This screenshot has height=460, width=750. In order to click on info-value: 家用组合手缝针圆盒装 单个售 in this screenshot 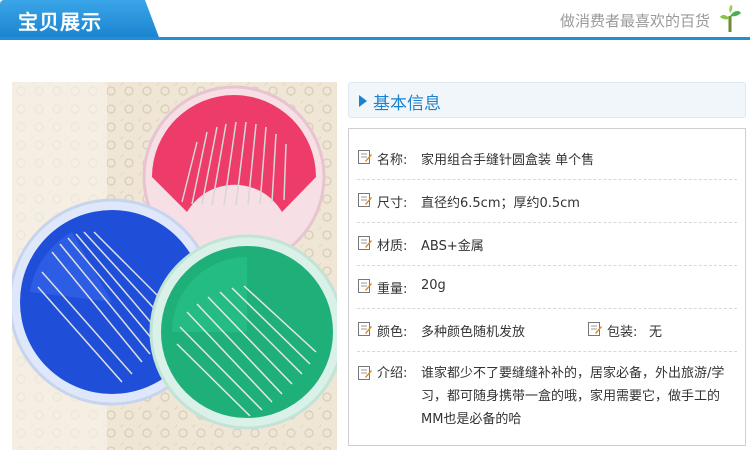, I will do `click(508, 160)`.